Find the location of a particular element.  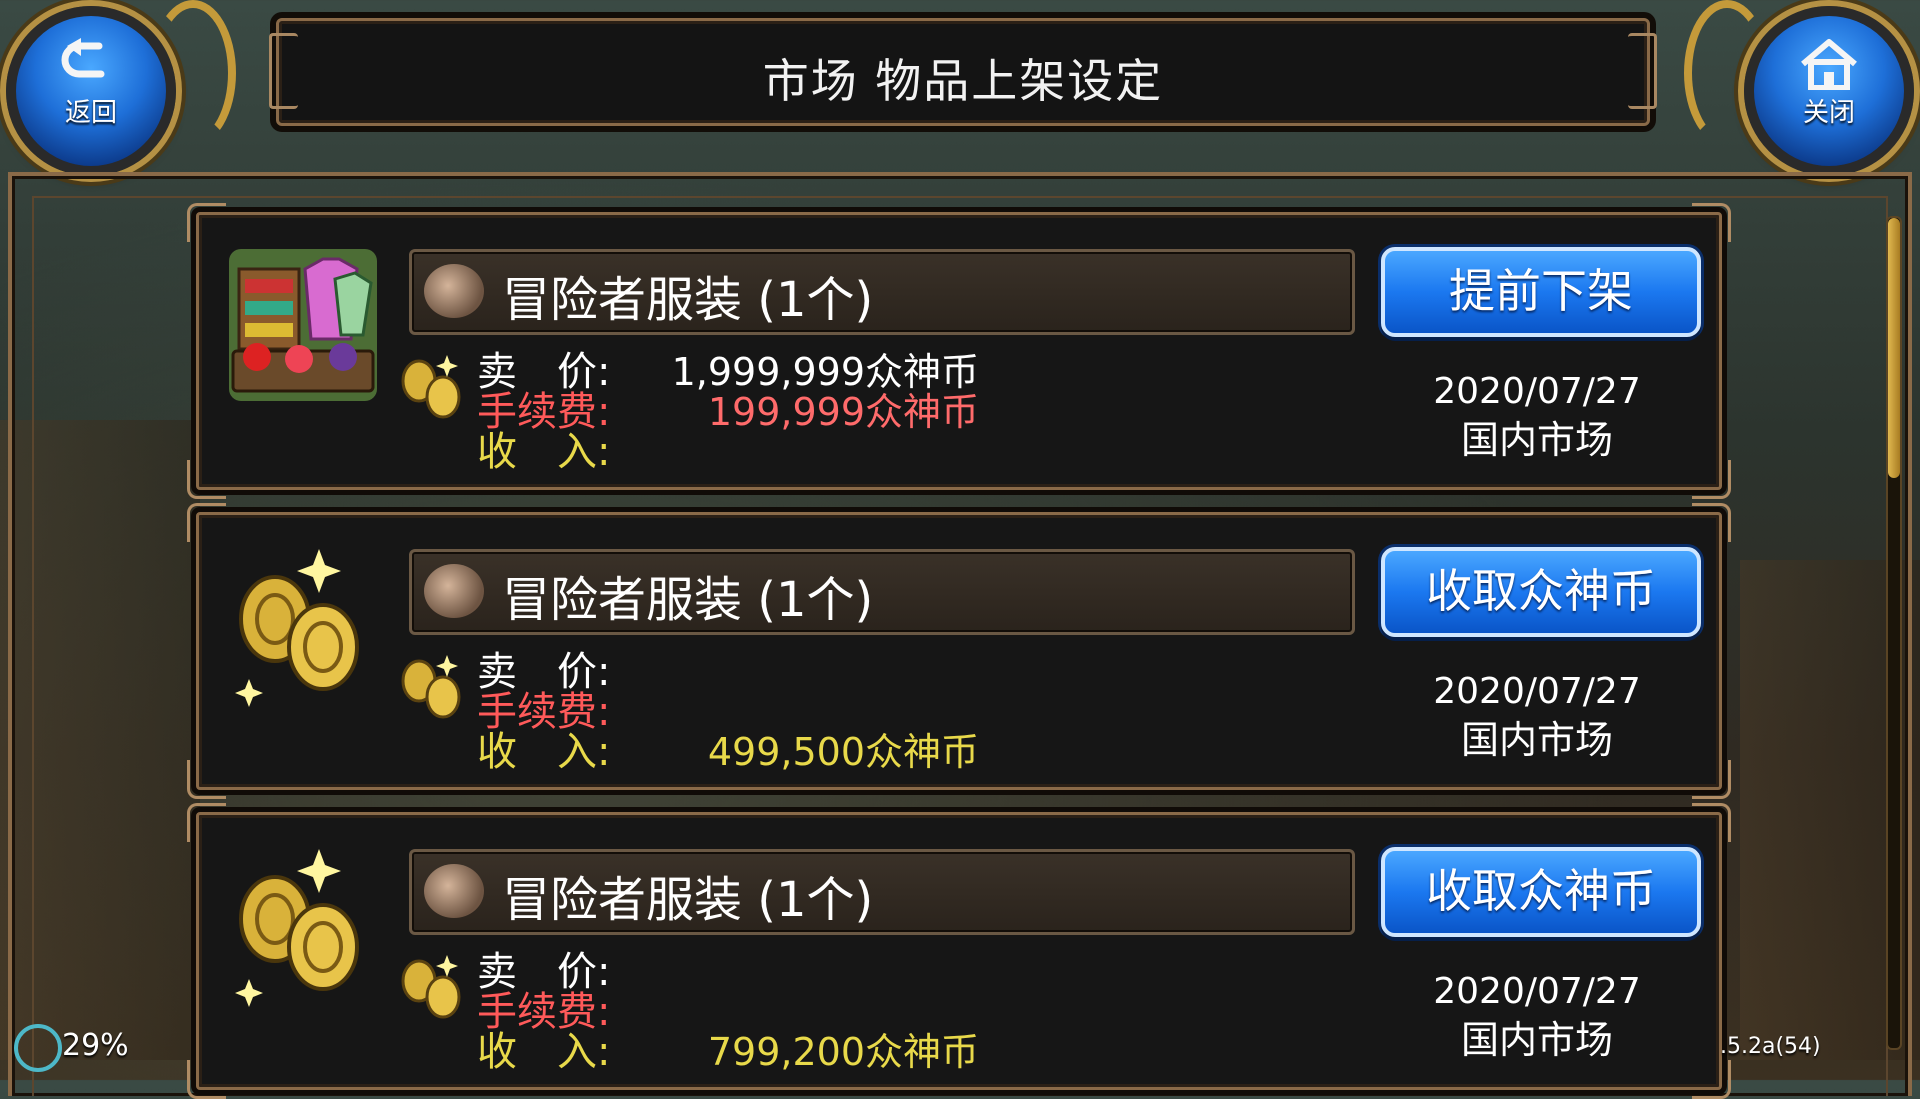

scrollbar is located at coordinates (1894, 633).